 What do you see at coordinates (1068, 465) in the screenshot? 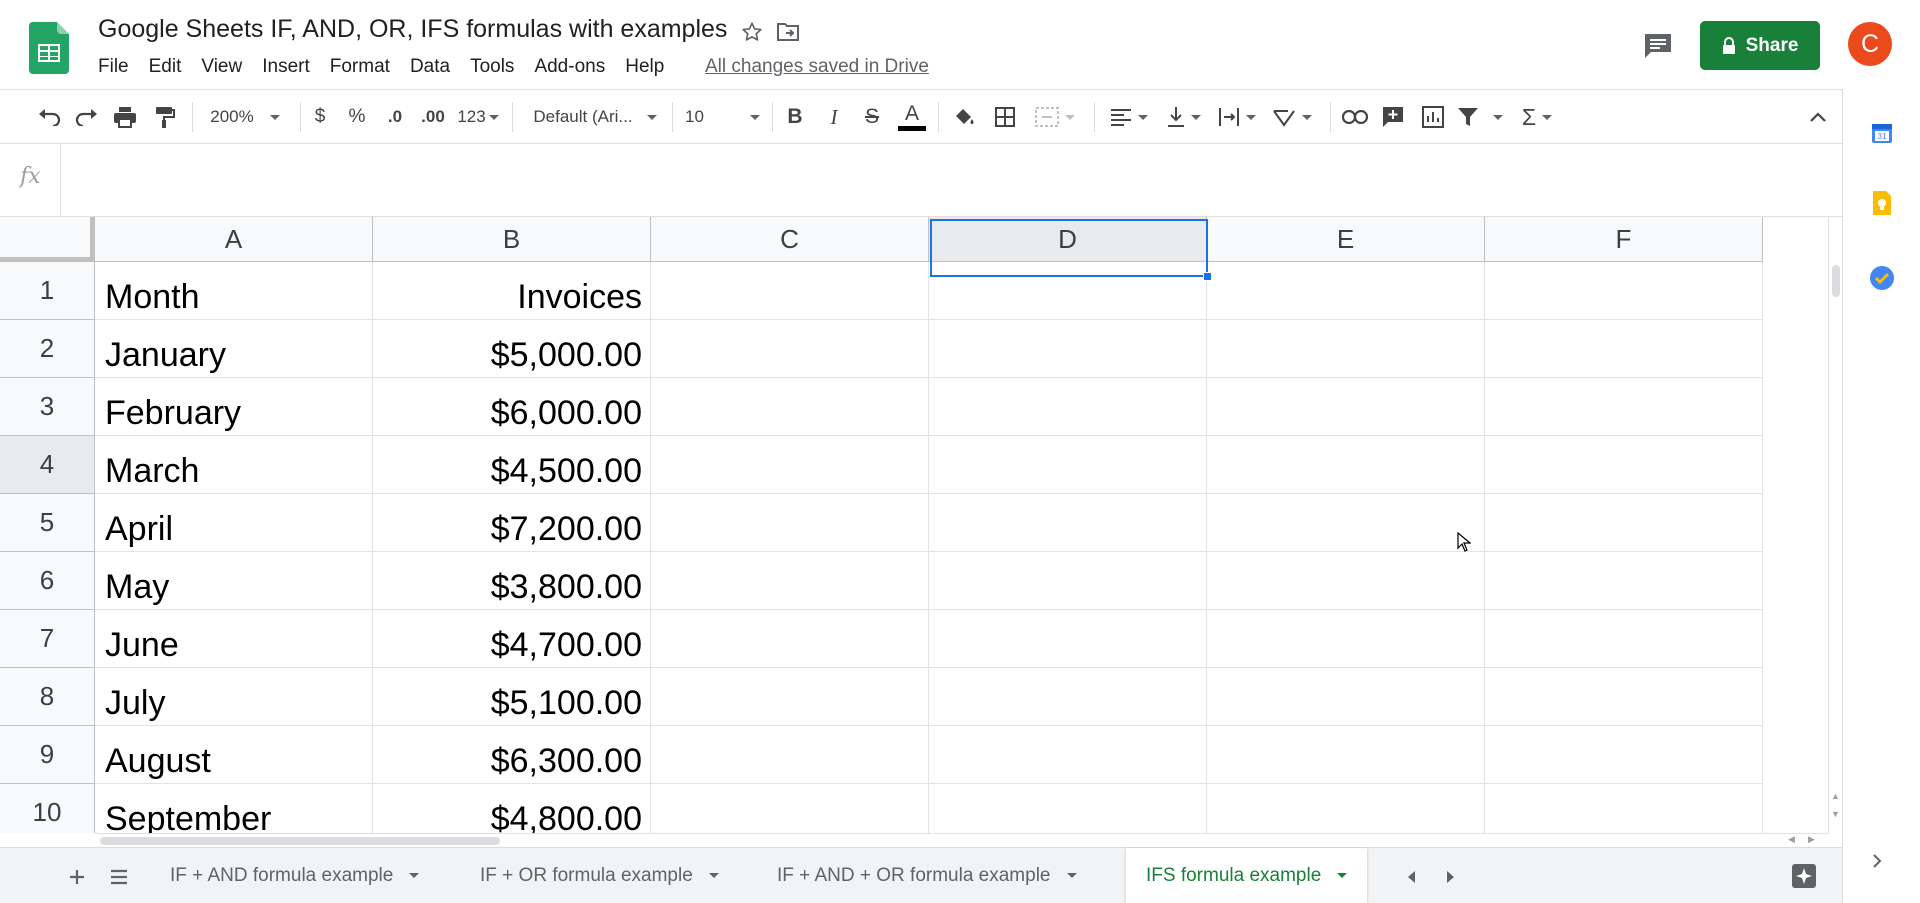
I see `cell-d4` at bounding box center [1068, 465].